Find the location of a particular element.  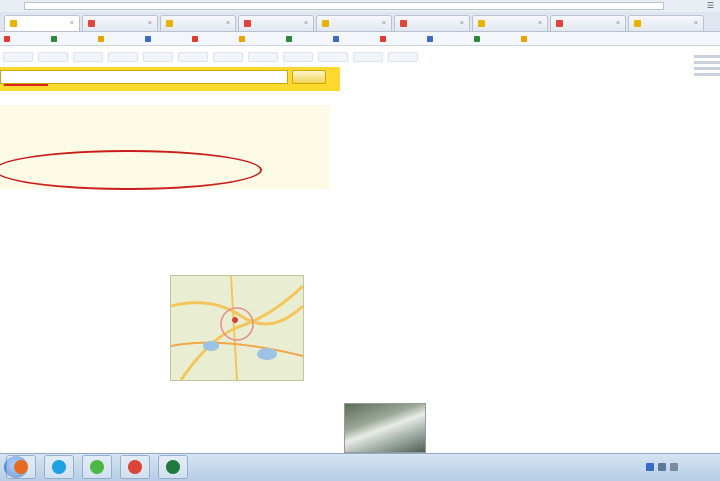

search-input is located at coordinates (144, 77).